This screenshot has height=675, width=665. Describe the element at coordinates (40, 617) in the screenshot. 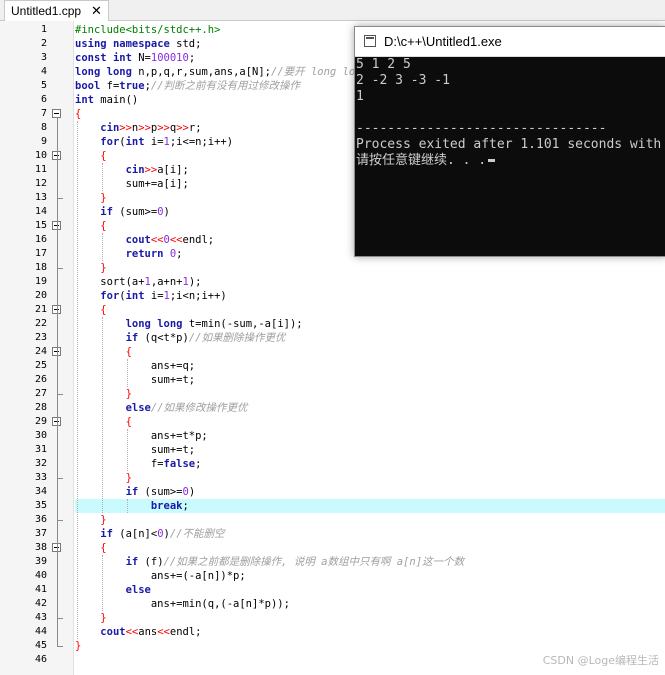

I see `line-number: 43` at that location.